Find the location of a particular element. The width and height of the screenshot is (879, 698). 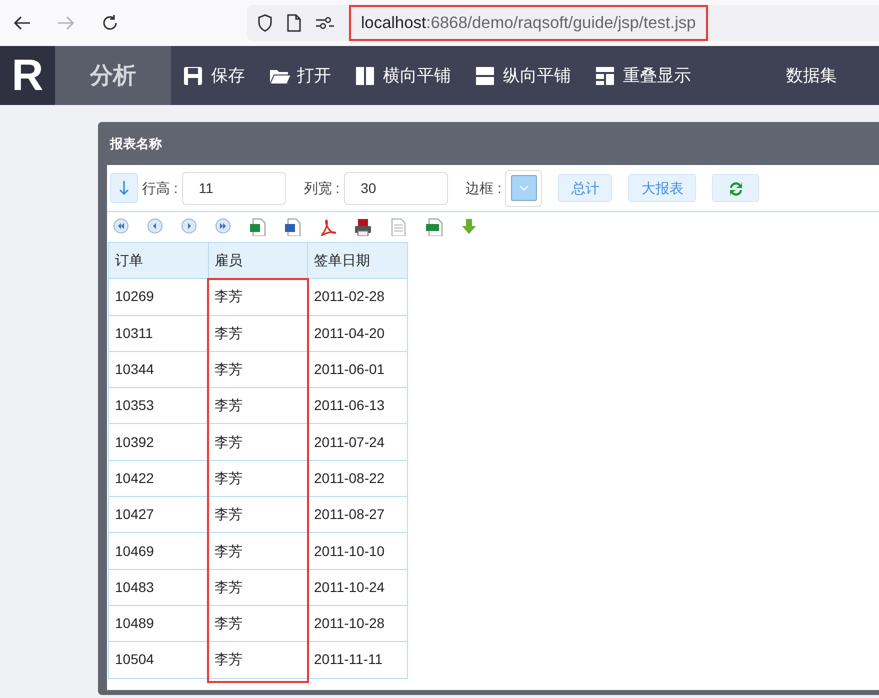

toolbar-button: 打开 is located at coordinates (300, 75).